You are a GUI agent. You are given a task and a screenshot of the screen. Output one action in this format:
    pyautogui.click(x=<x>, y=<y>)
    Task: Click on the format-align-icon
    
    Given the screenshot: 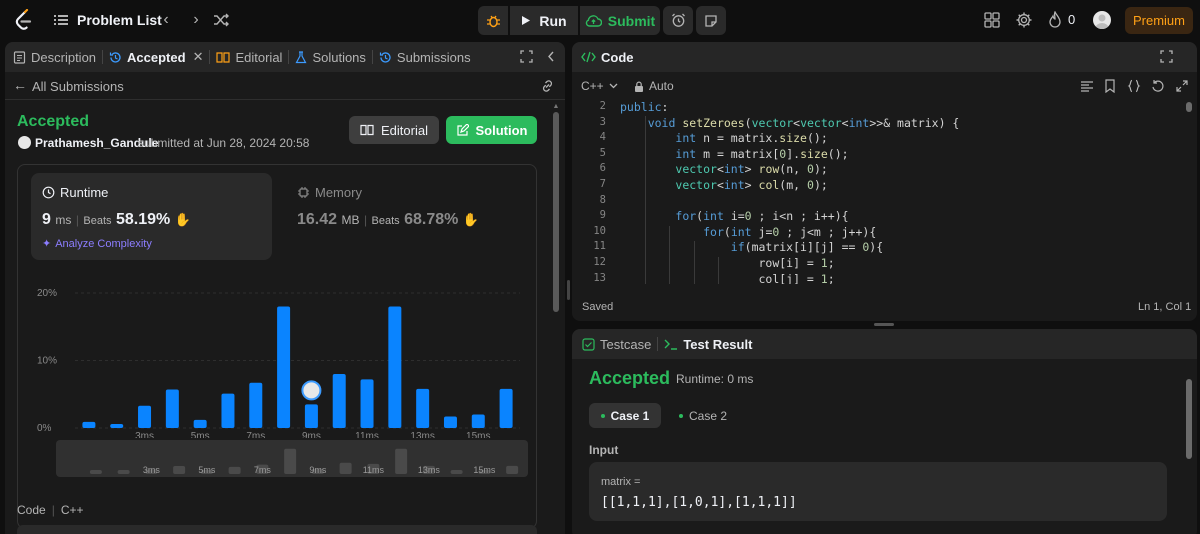 What is the action you would take?
    pyautogui.click(x=1087, y=86)
    